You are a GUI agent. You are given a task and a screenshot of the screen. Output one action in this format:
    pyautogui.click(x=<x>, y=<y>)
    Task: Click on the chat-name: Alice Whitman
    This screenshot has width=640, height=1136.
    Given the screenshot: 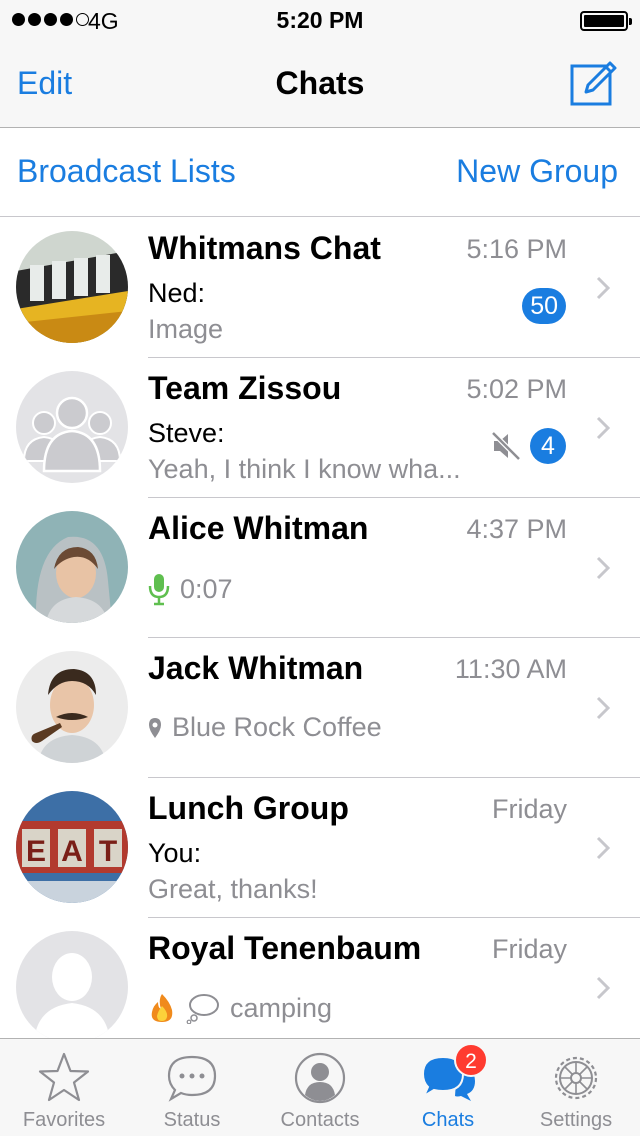 What is the action you would take?
    pyautogui.click(x=258, y=528)
    